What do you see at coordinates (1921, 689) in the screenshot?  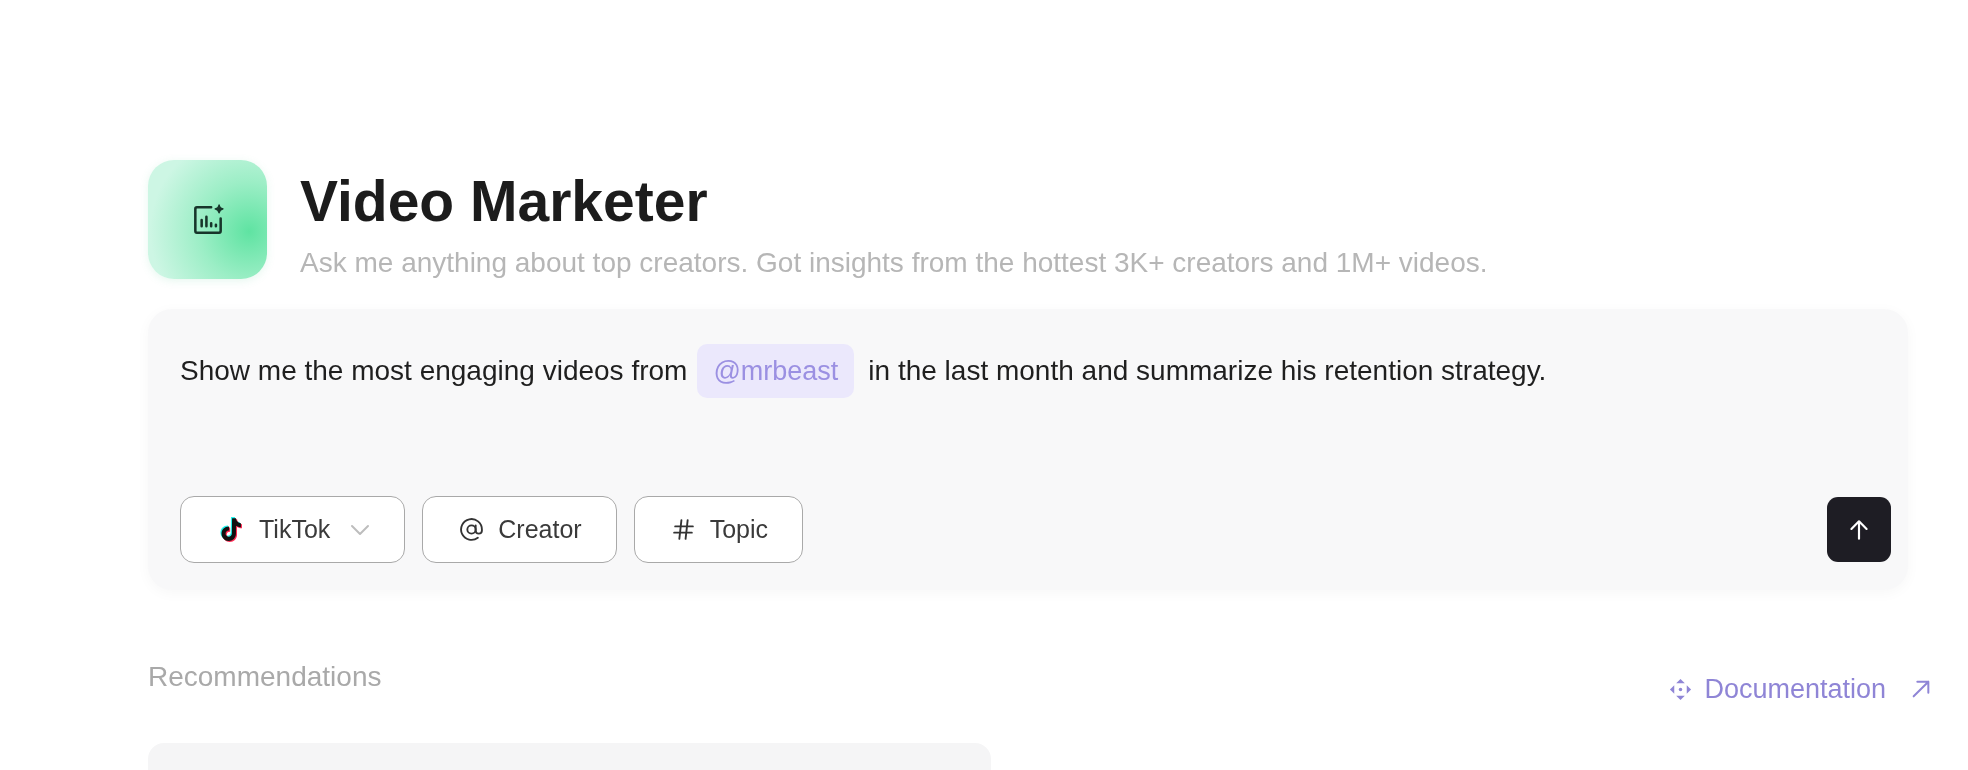 I see `arrow-up-right-icon` at bounding box center [1921, 689].